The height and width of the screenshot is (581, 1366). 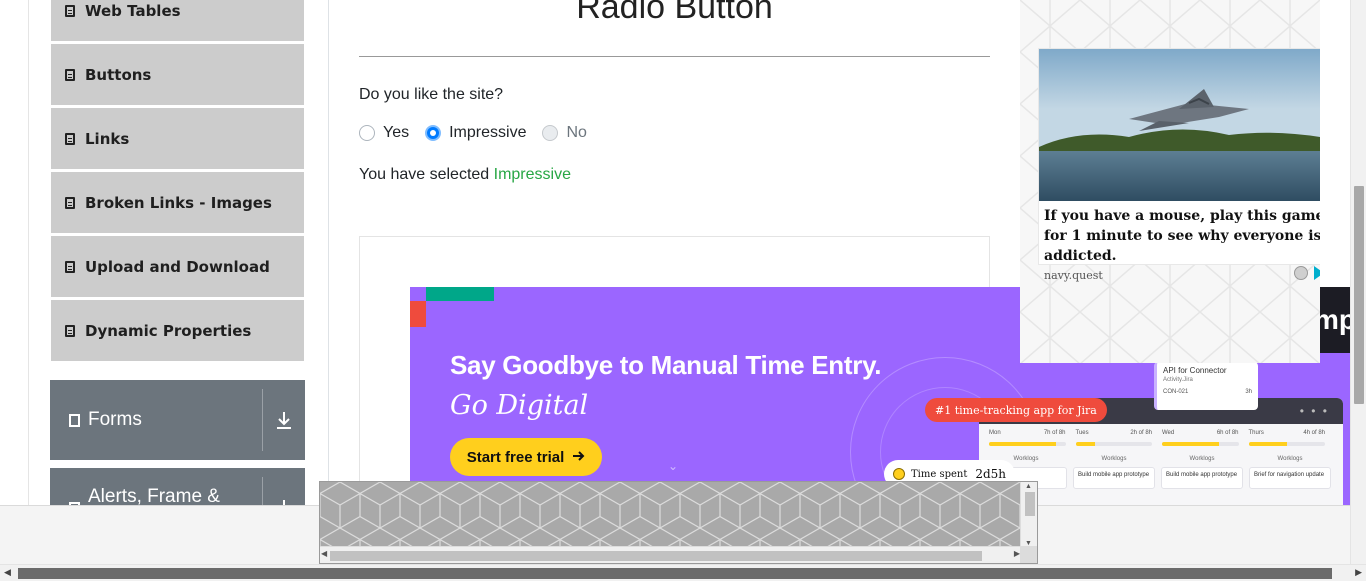 I want to click on impressive-radio-label: Impressive, so click(x=487, y=133).